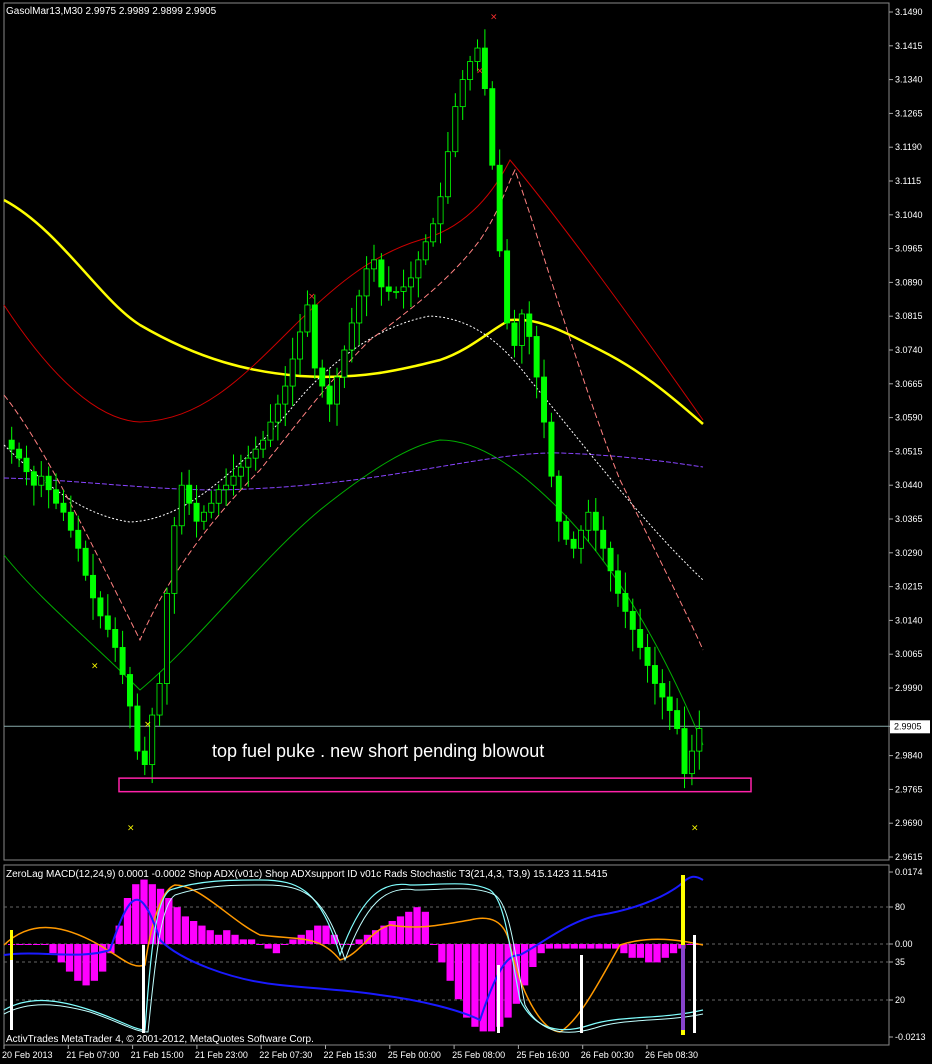 This screenshot has width=932, height=1064. I want to click on stochastic-main-line, so click(353, 955).